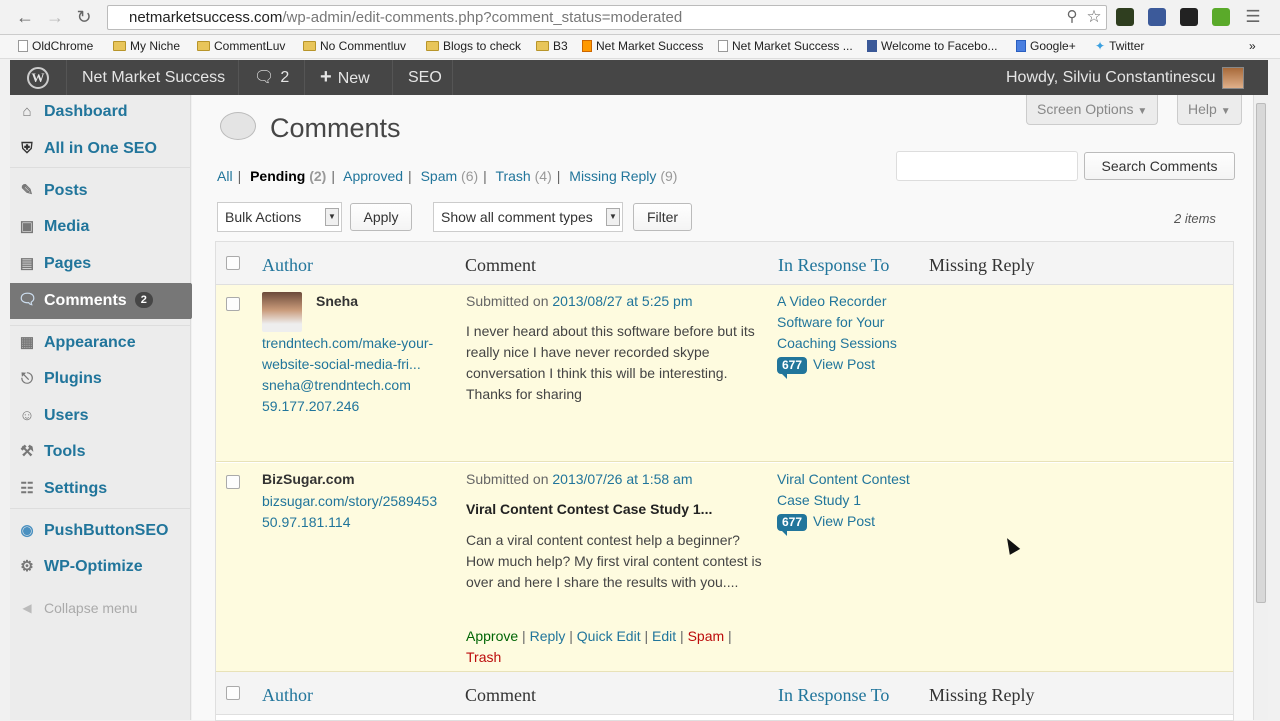  What do you see at coordinates (1092, 110) in the screenshot?
I see `screen-options-button: Screen Options ▼` at bounding box center [1092, 110].